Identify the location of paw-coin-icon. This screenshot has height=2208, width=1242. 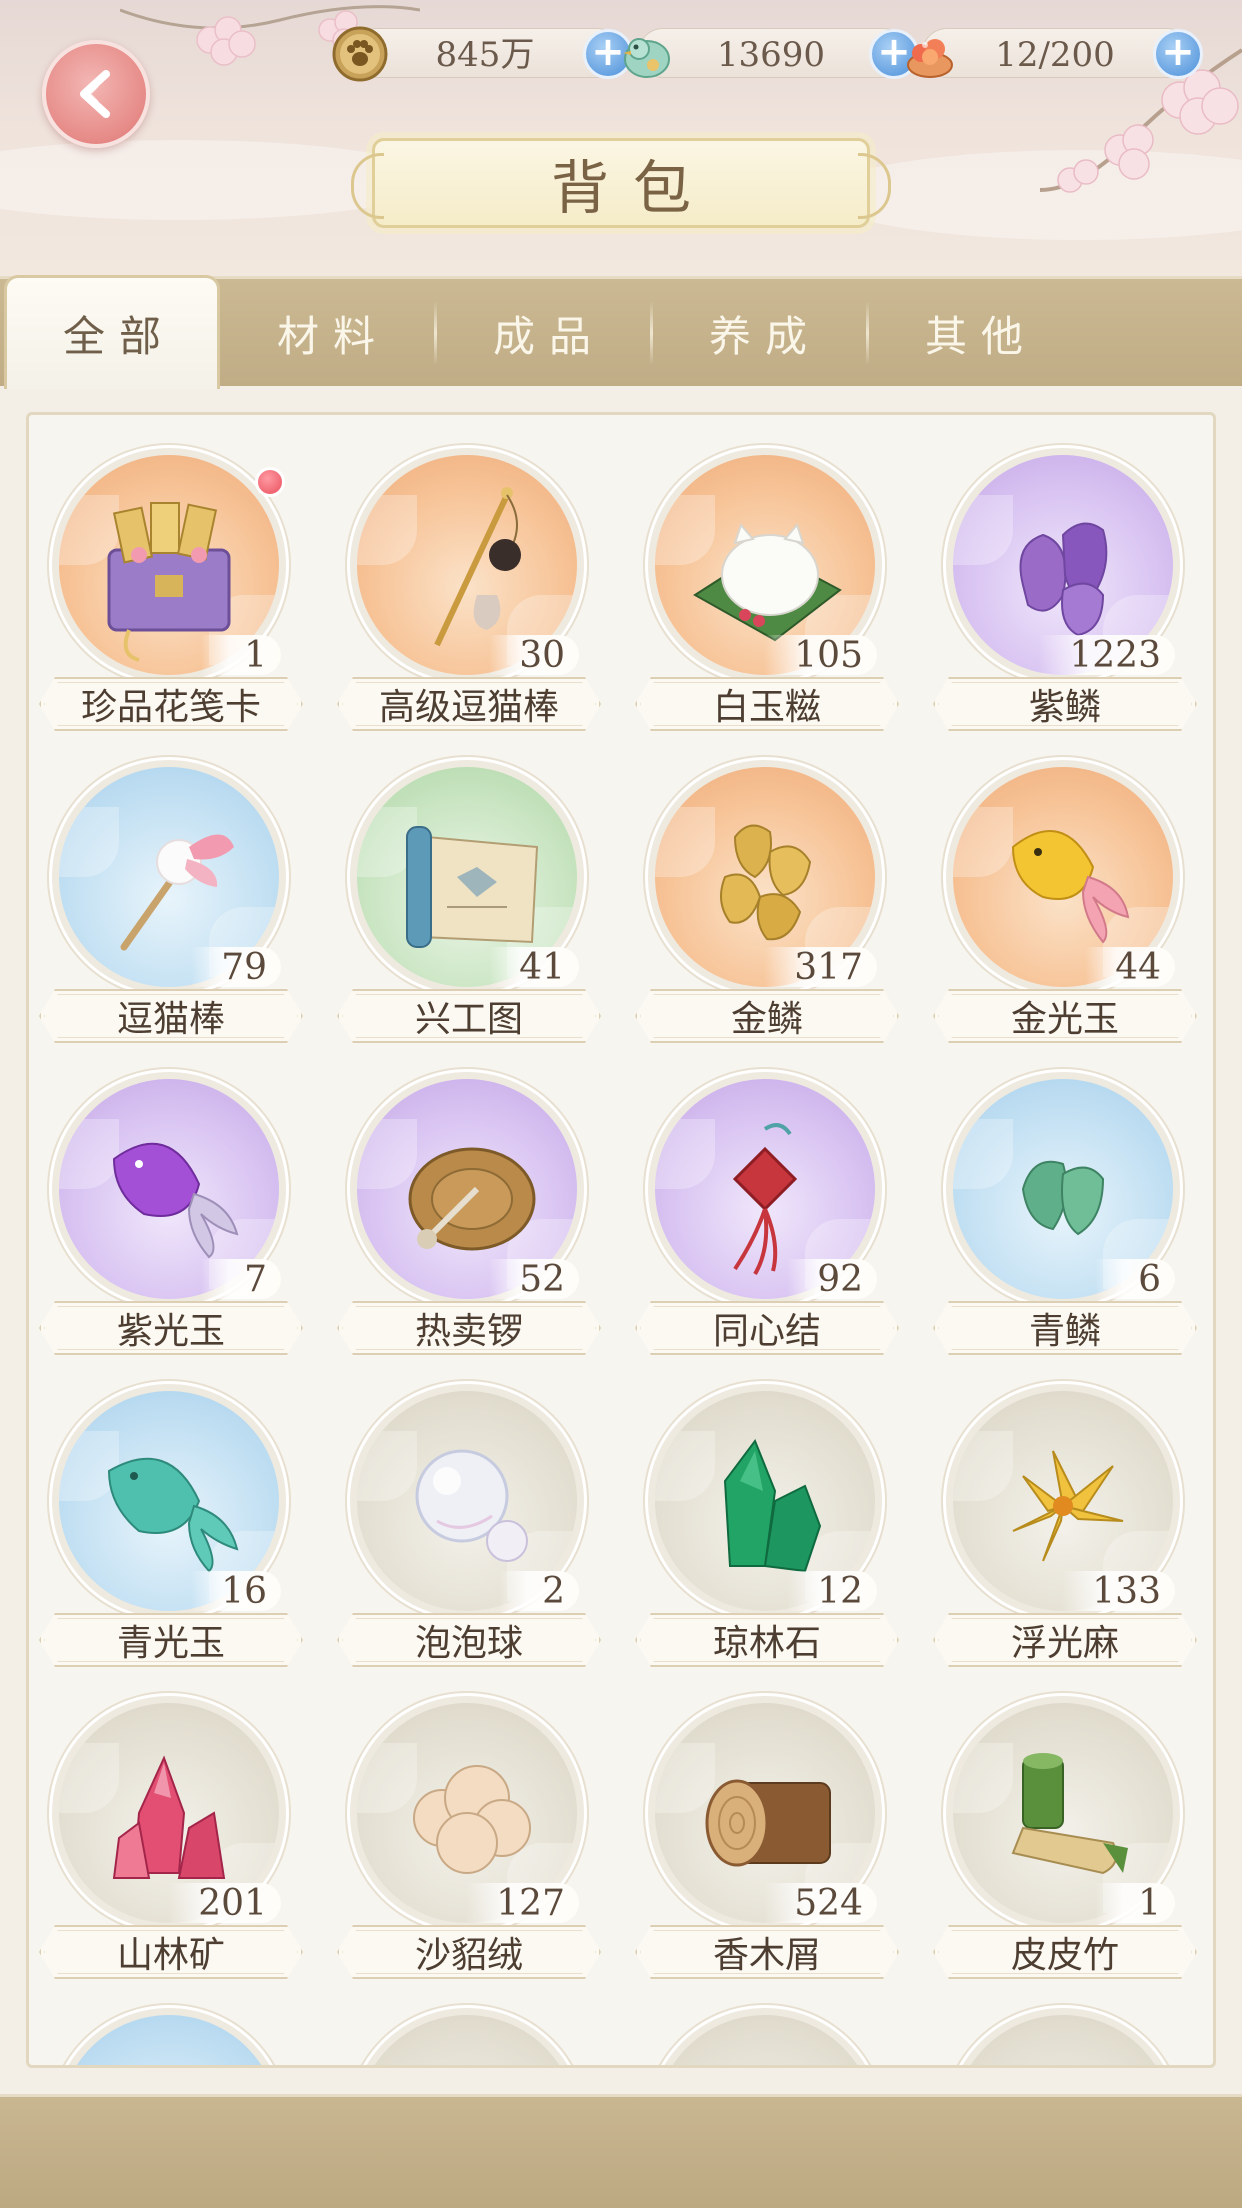
(360, 54).